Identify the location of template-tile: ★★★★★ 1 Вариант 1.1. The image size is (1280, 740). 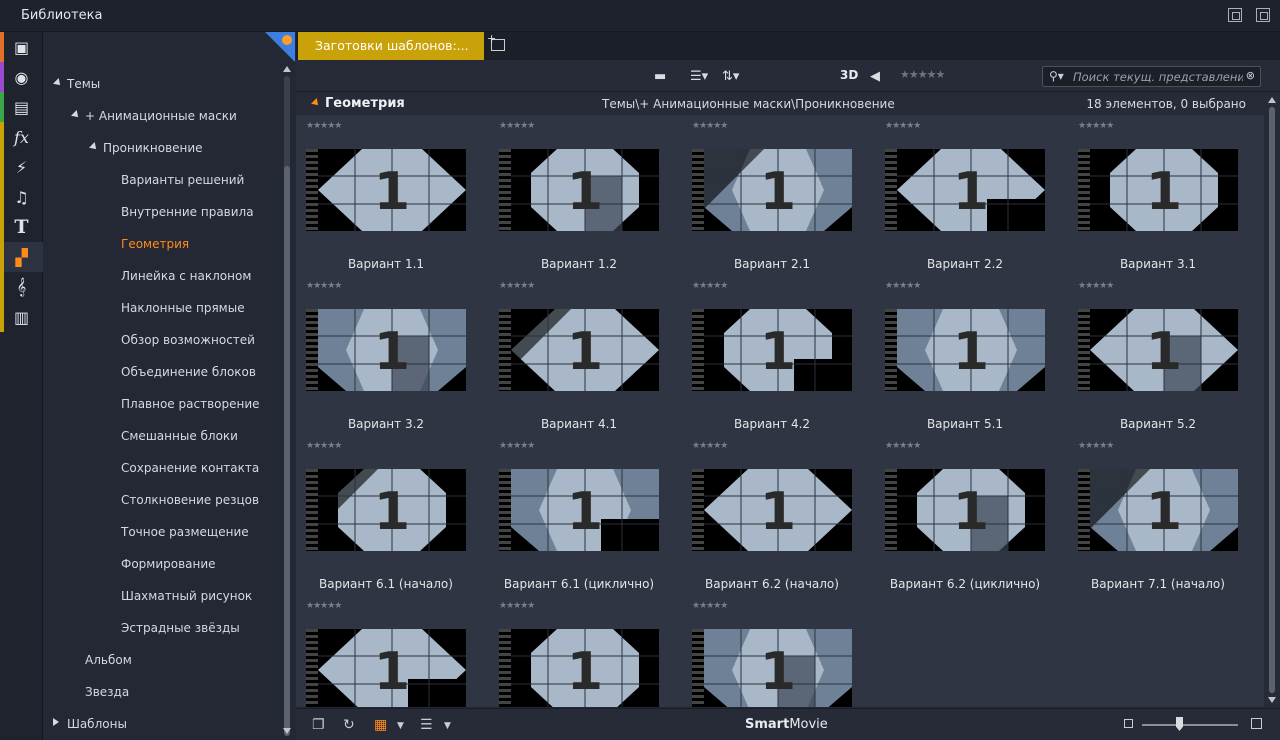
(386, 195).